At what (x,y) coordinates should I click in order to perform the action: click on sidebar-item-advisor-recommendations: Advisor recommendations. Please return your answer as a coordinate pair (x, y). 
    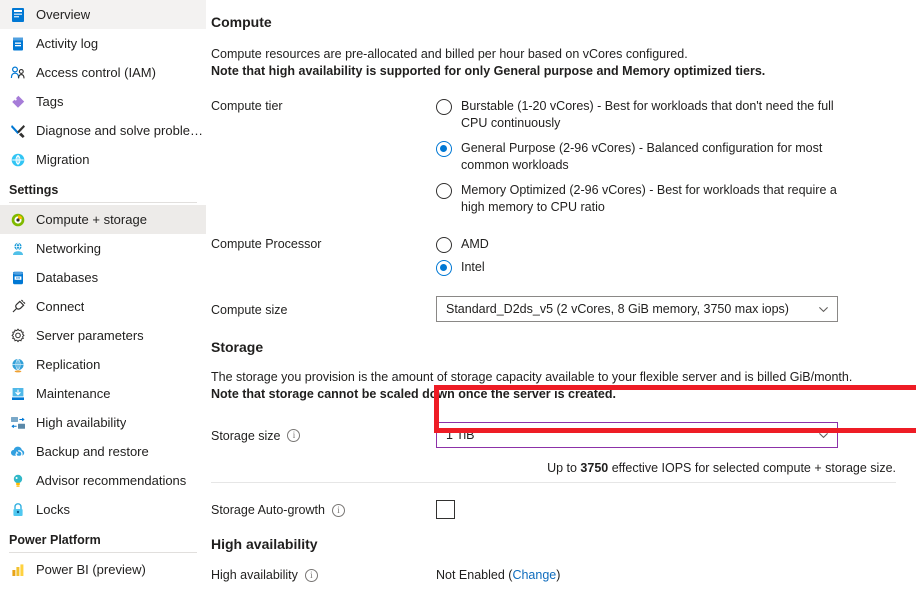
    Looking at the image, I should click on (103, 480).